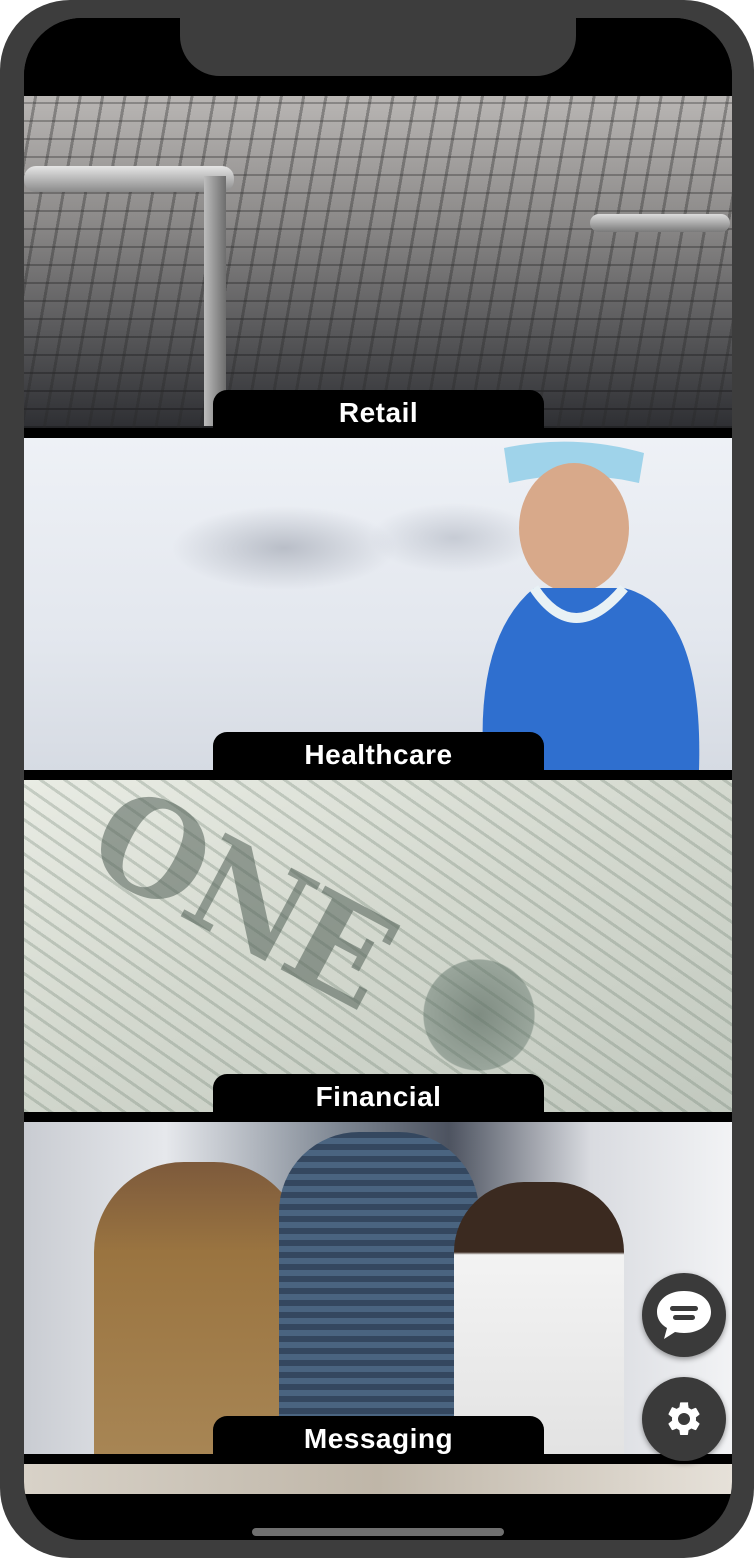  Describe the element at coordinates (215, 301) in the screenshot. I see `cart-rail-post` at that location.